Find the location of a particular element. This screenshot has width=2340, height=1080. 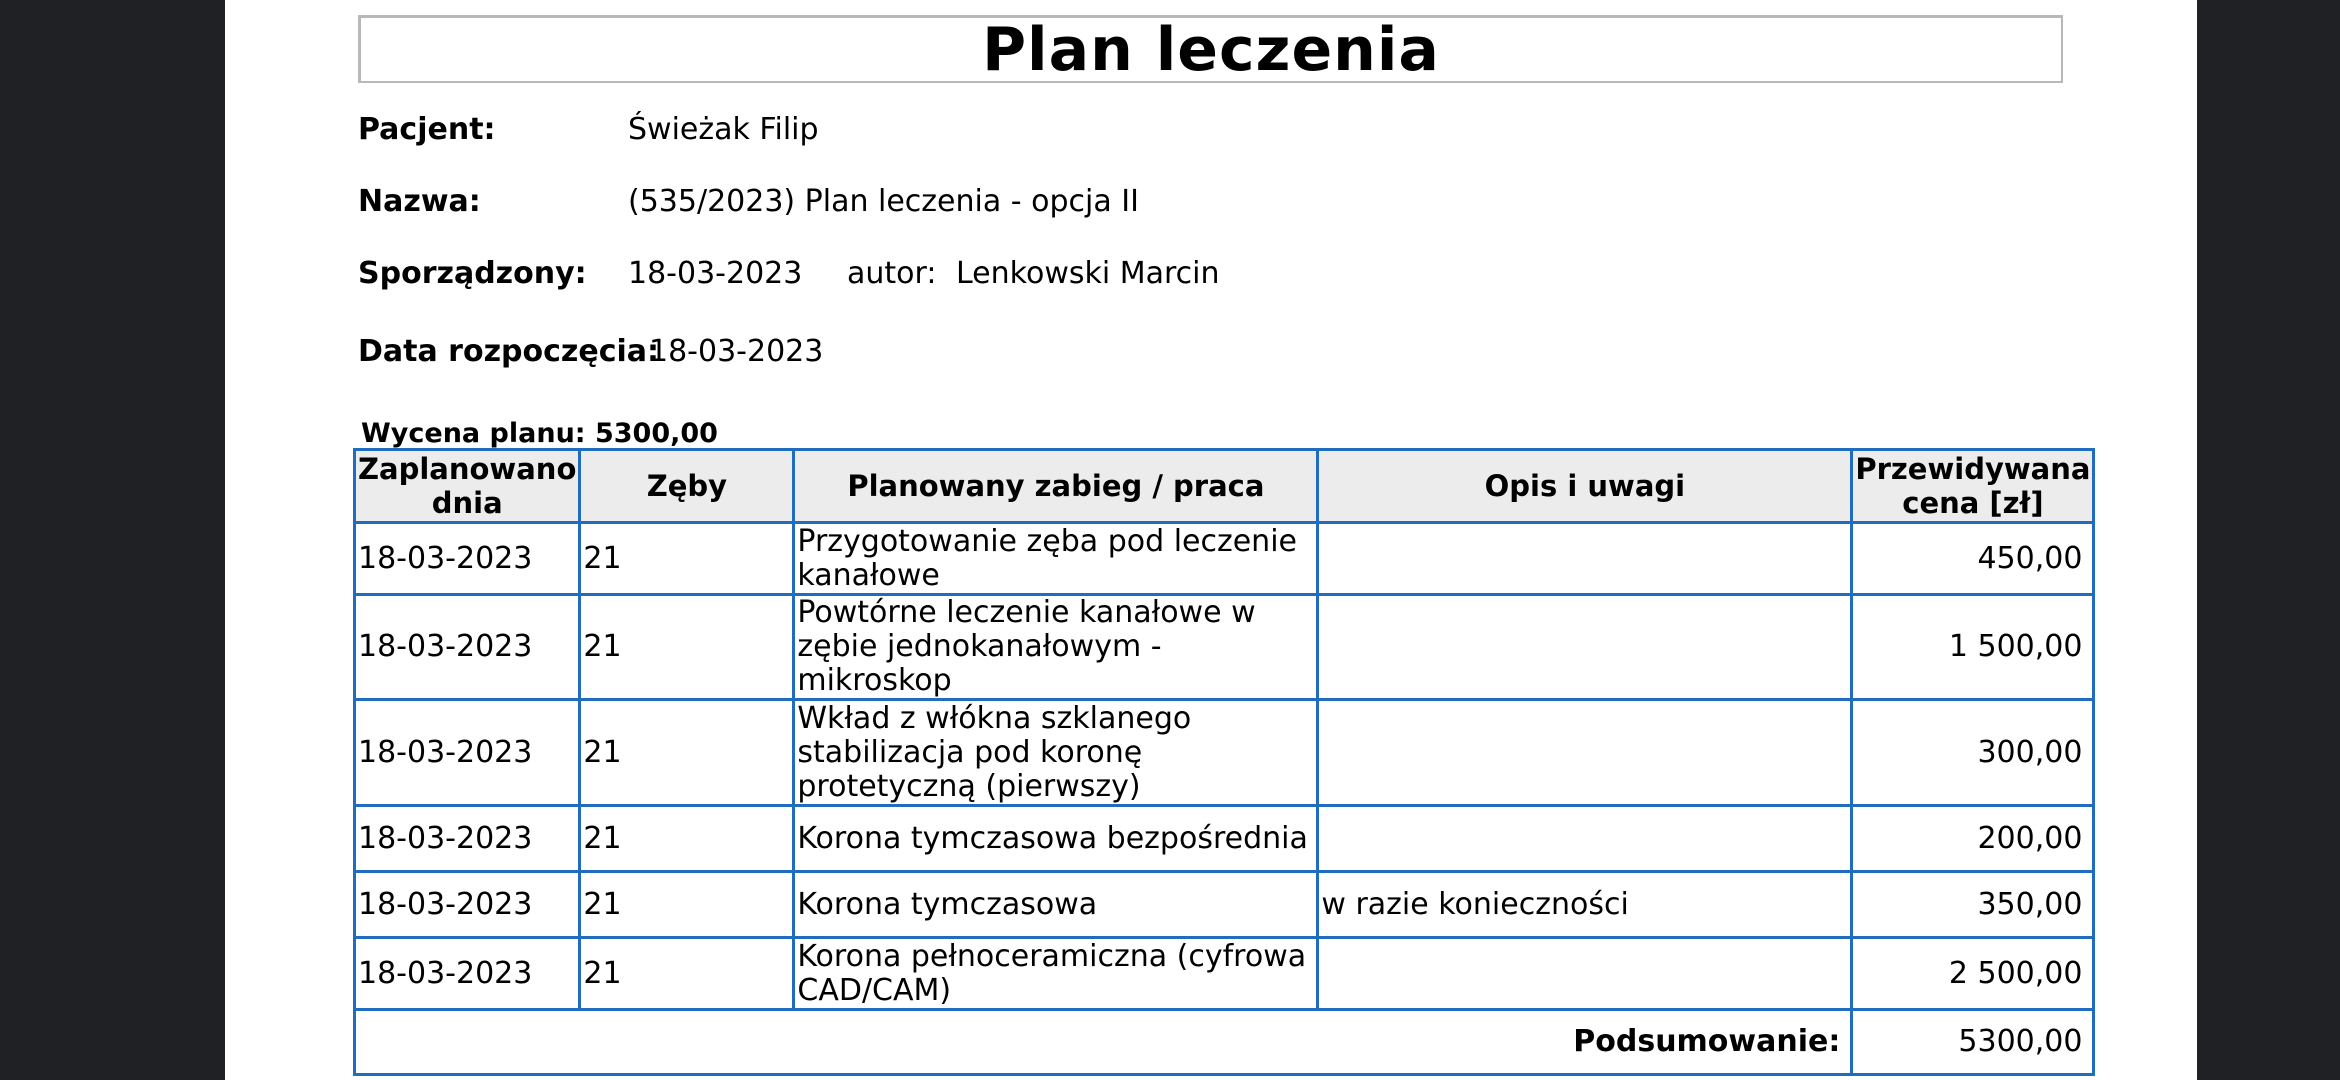

row-procedure: Przygotowanie zęba pod leczenie kanałowe is located at coordinates (1056, 558).